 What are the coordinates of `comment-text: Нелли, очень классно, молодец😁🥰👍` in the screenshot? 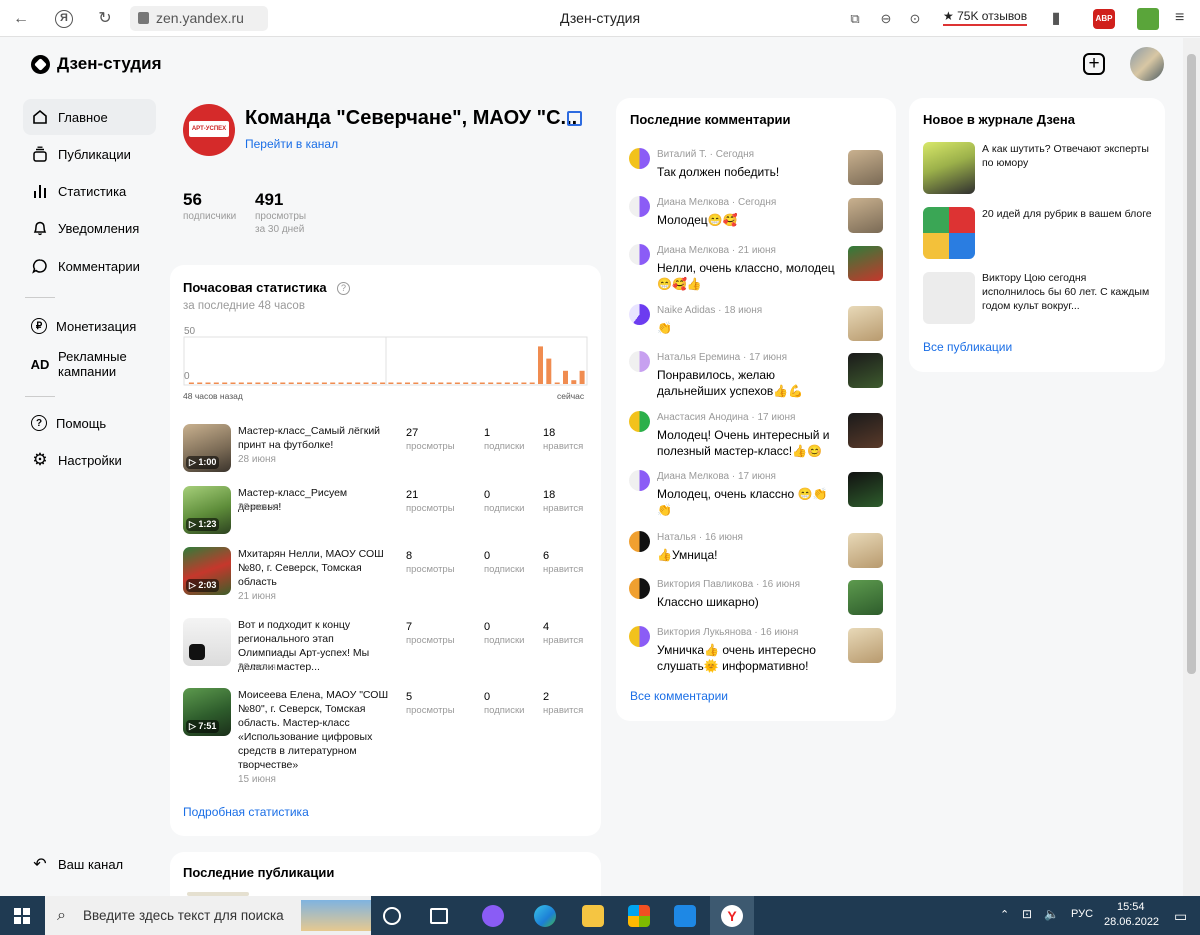 It's located at (749, 276).